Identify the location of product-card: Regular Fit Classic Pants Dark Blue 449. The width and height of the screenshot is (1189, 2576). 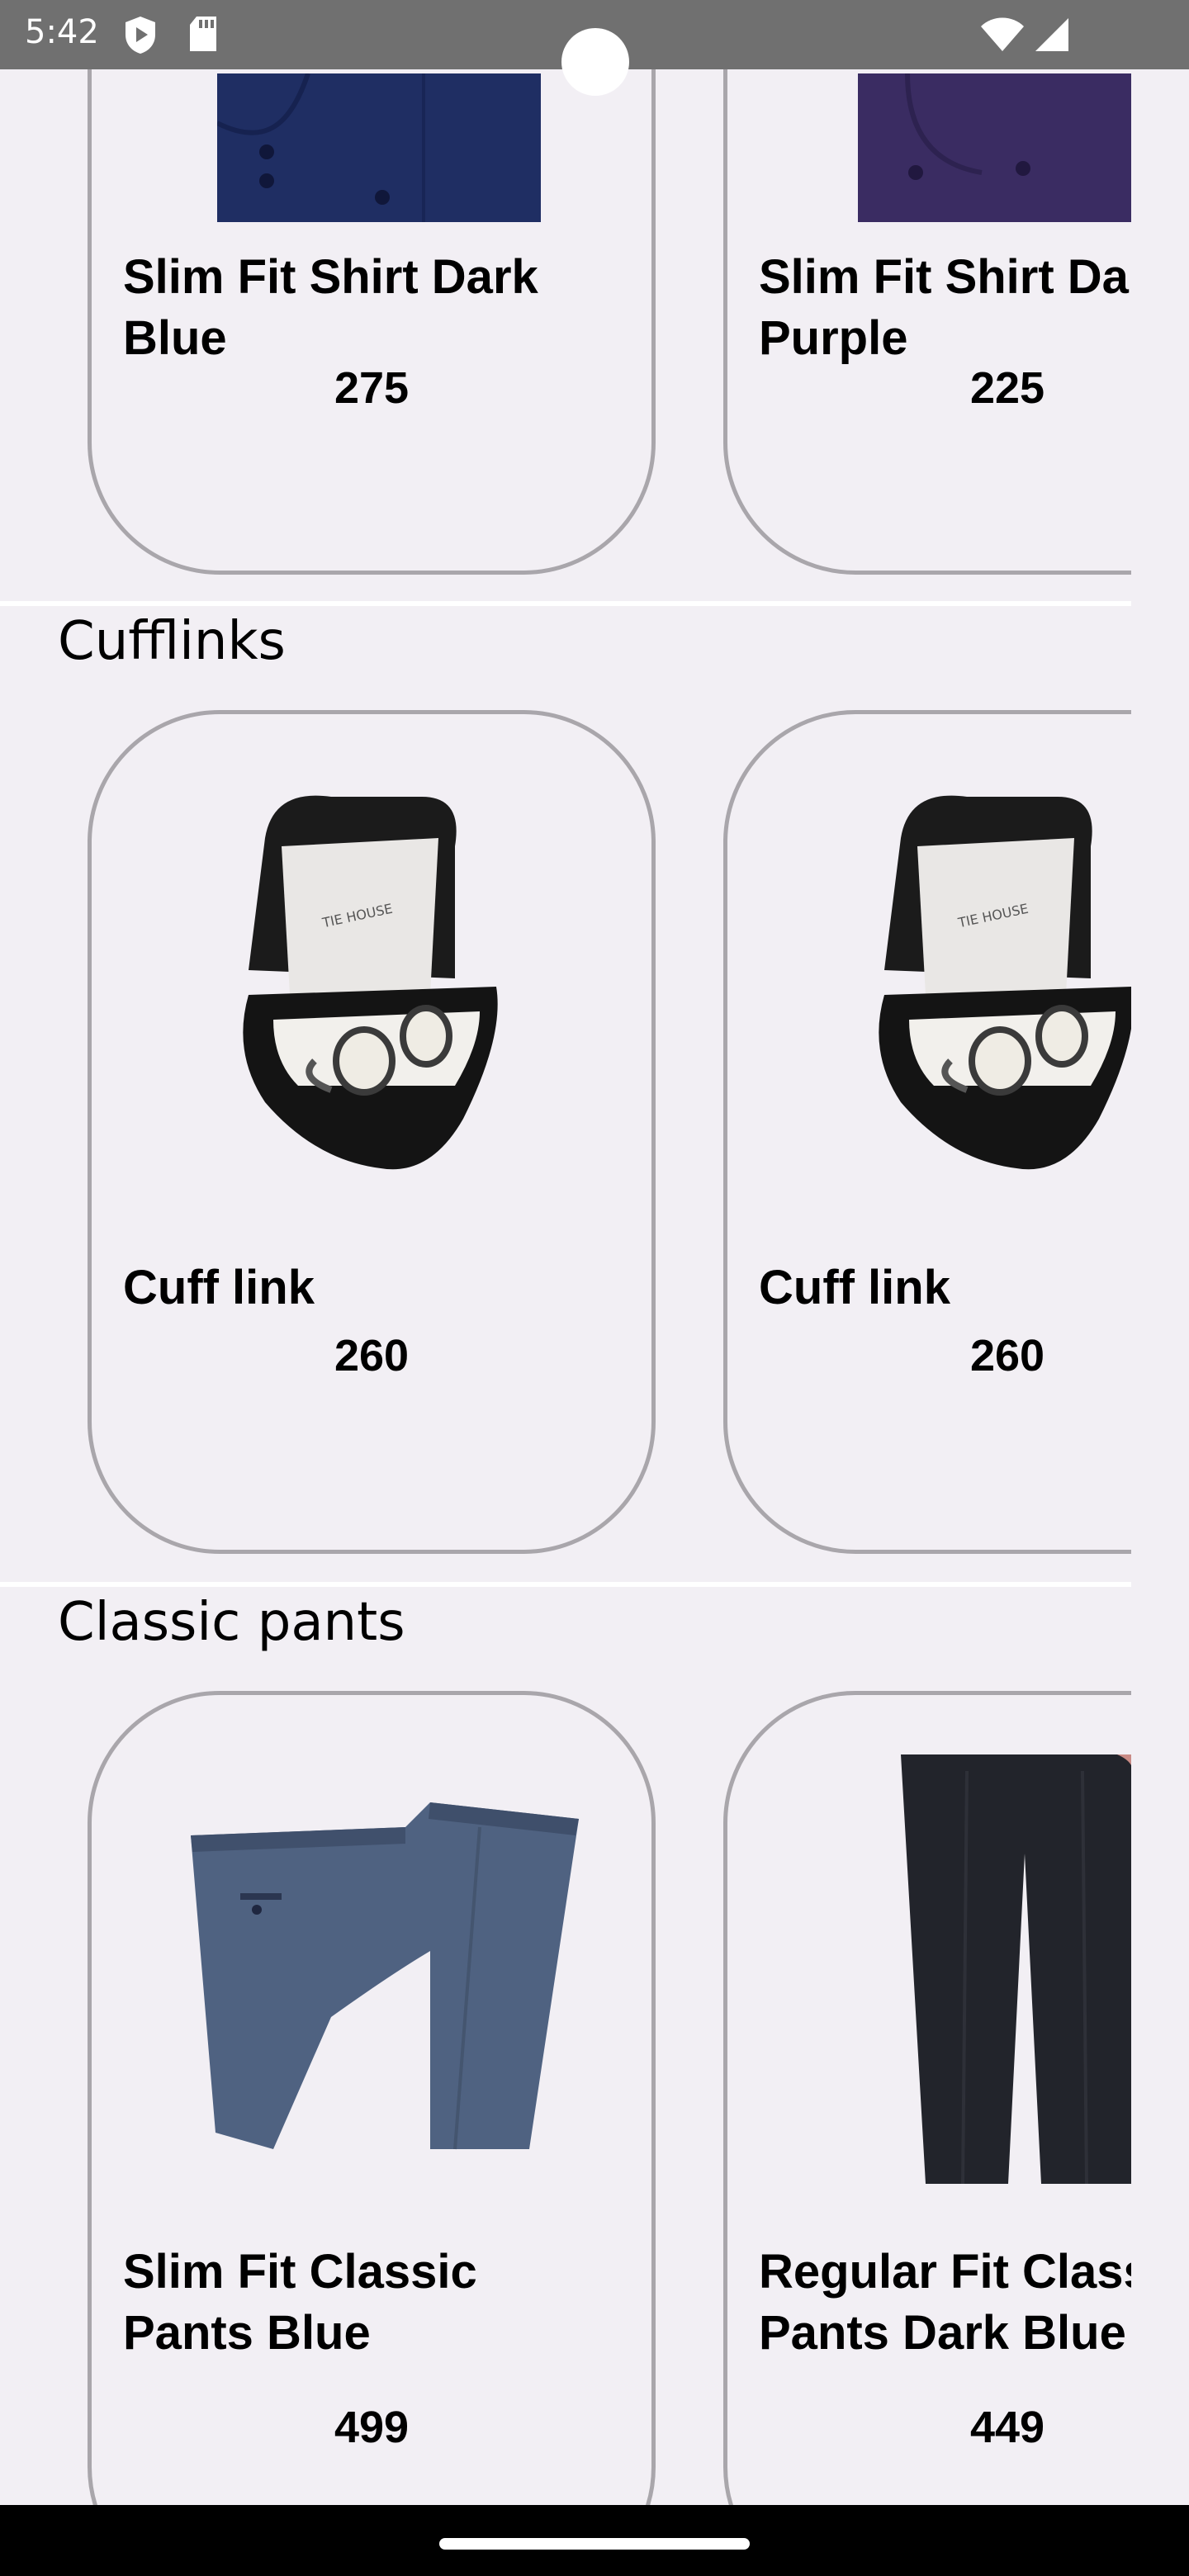
(927, 2098).